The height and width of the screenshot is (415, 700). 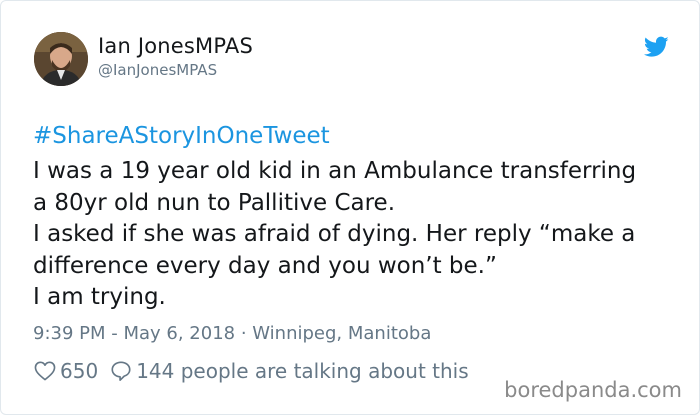 What do you see at coordinates (265, 265) in the screenshot?
I see `tweet-line: difference every day and you won’t be.”` at bounding box center [265, 265].